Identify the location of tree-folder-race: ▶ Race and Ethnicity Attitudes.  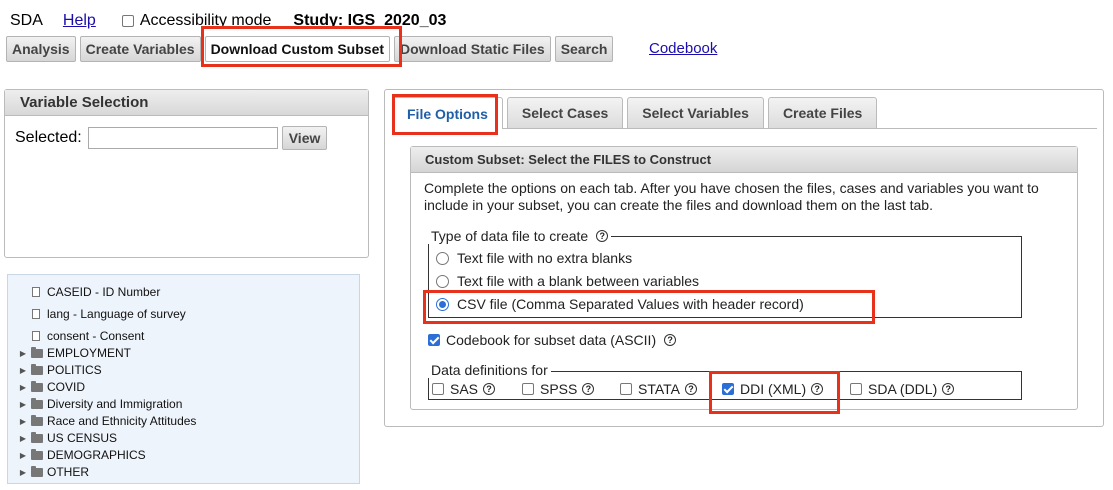
(102, 421).